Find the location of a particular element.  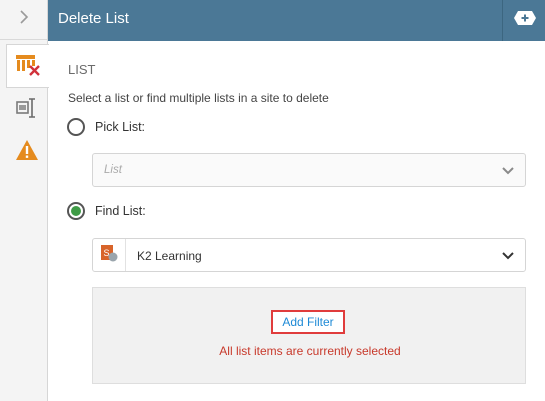

warning-icon is located at coordinates (27, 152).